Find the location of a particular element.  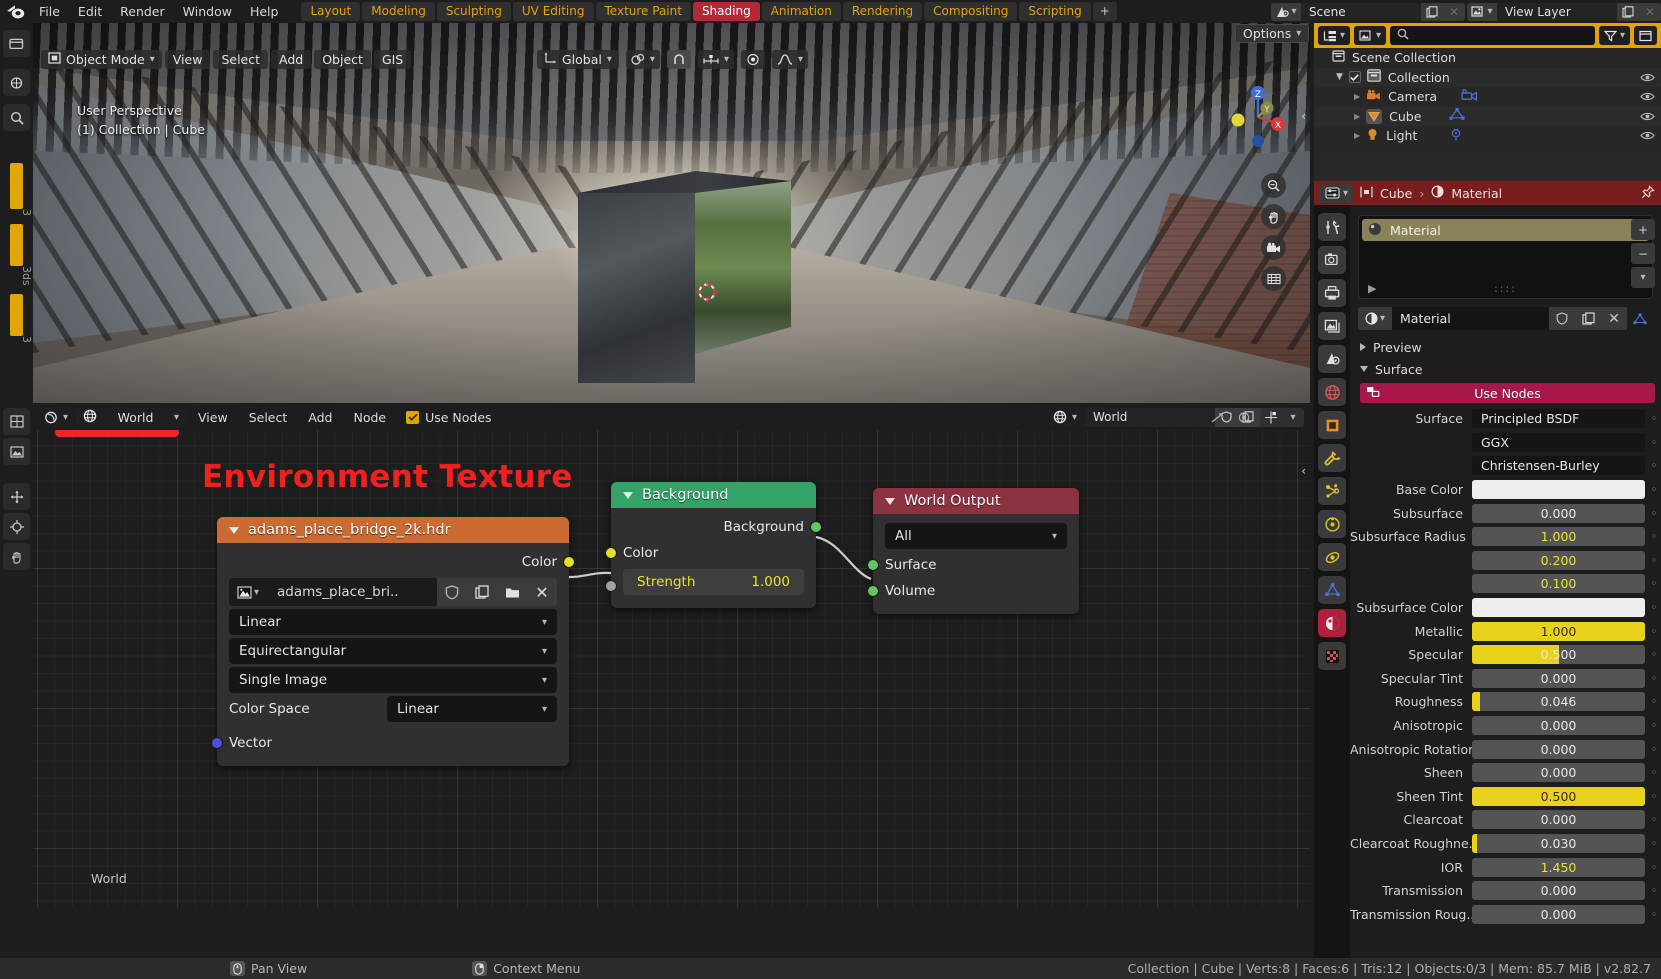

menu-window: Window is located at coordinates (207, 11).